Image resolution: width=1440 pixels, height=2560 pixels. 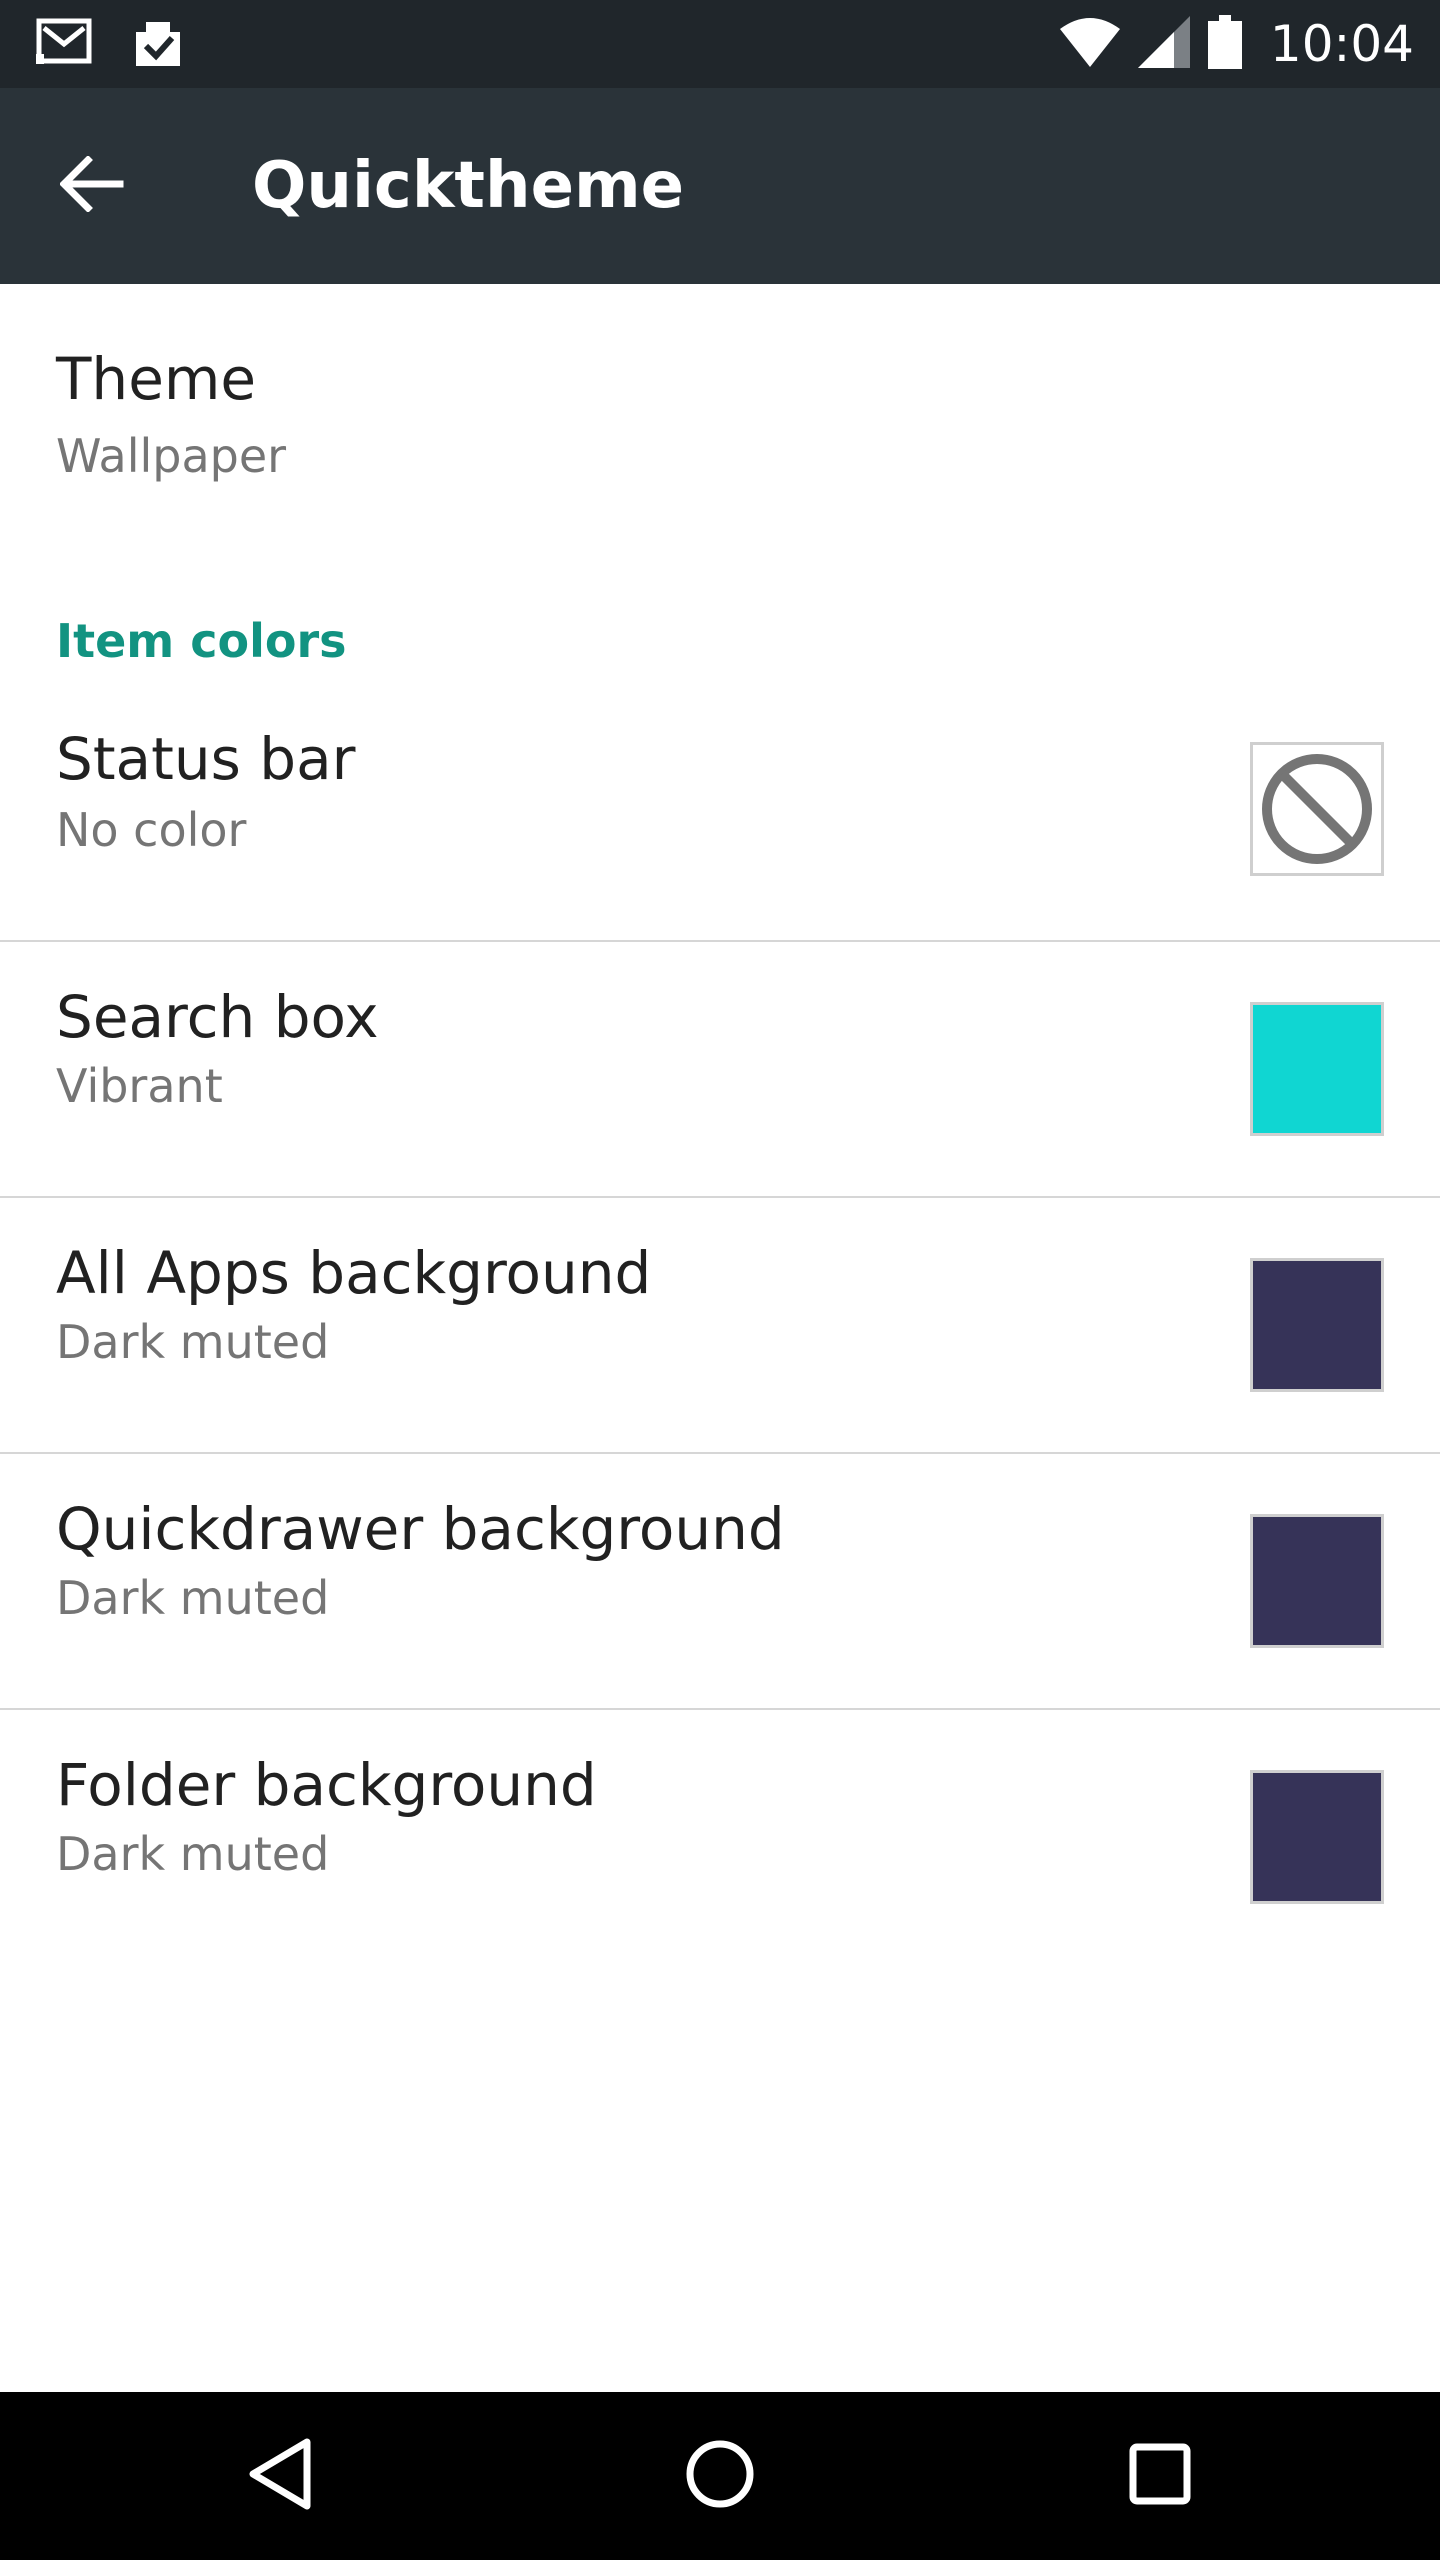 What do you see at coordinates (193, 1854) in the screenshot?
I see `pref-folder-background-summary: Dark muted` at bounding box center [193, 1854].